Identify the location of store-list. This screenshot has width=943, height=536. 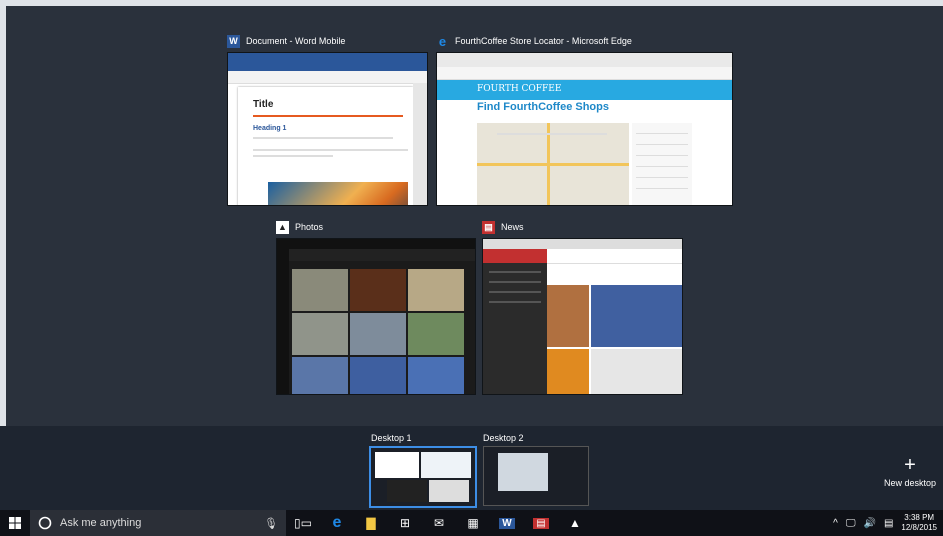
(662, 164).